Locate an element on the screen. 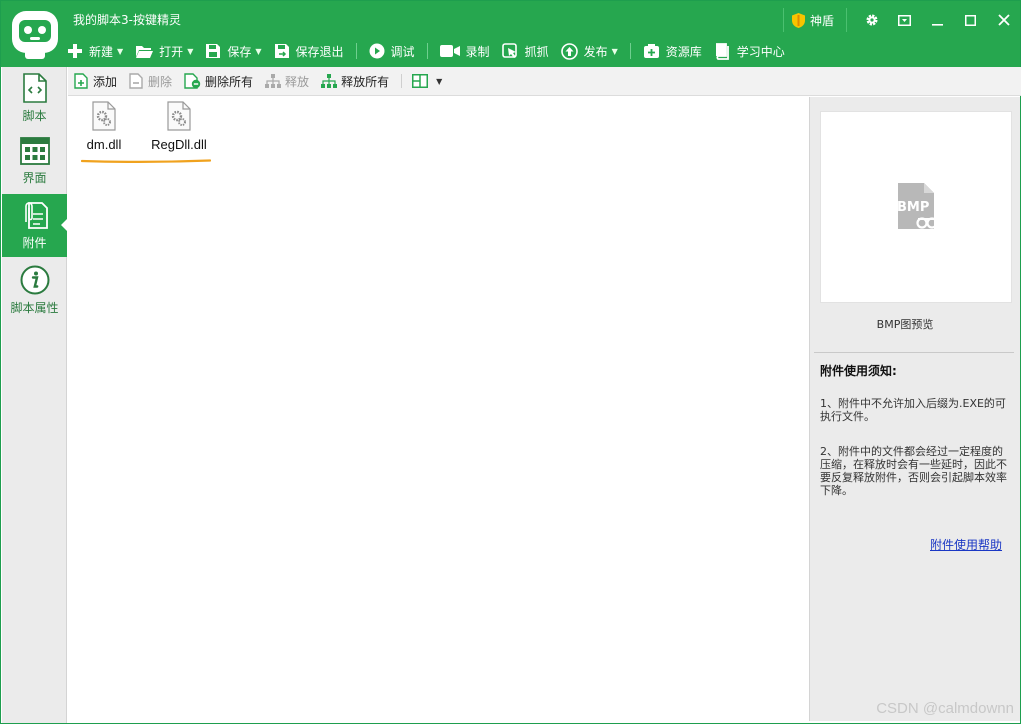 This screenshot has height=724, width=1021. dropdown-menu-icon is located at coordinates (904, 20).